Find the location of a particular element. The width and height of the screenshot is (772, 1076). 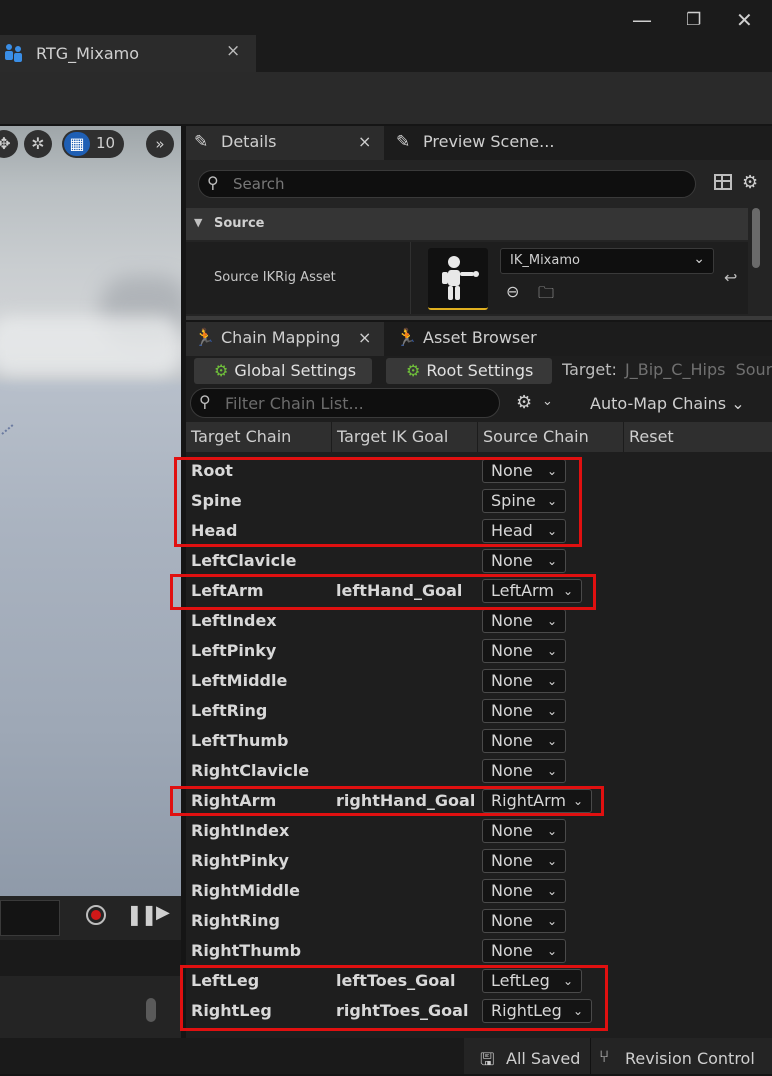

auto-map-chains-button: Auto-Map Chains ⌄ is located at coordinates (667, 403).